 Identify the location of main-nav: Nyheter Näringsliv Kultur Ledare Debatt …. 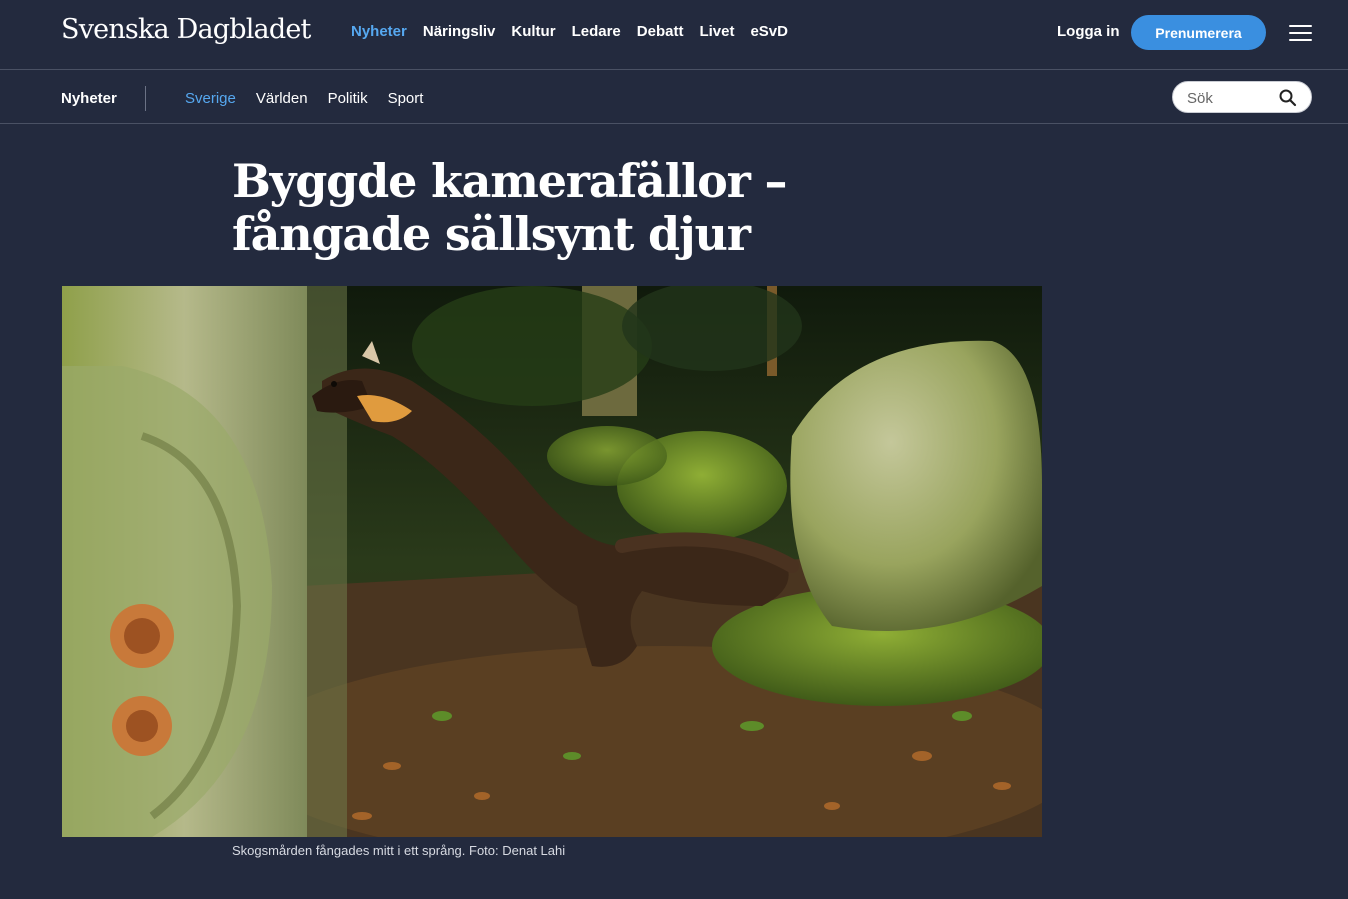
(569, 31).